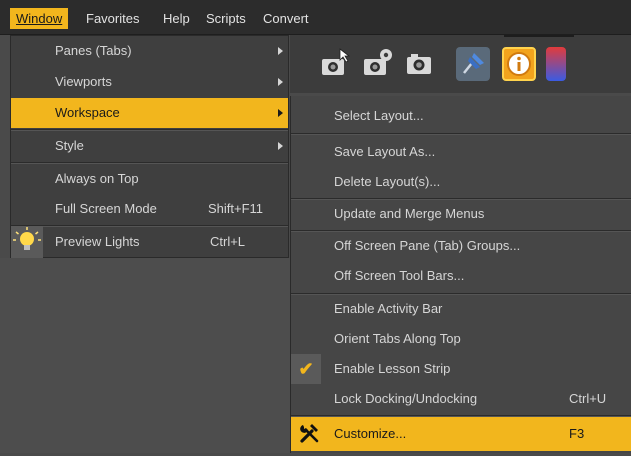  I want to click on workspace-item-label: Lock Docking/Undocking, so click(406, 398).